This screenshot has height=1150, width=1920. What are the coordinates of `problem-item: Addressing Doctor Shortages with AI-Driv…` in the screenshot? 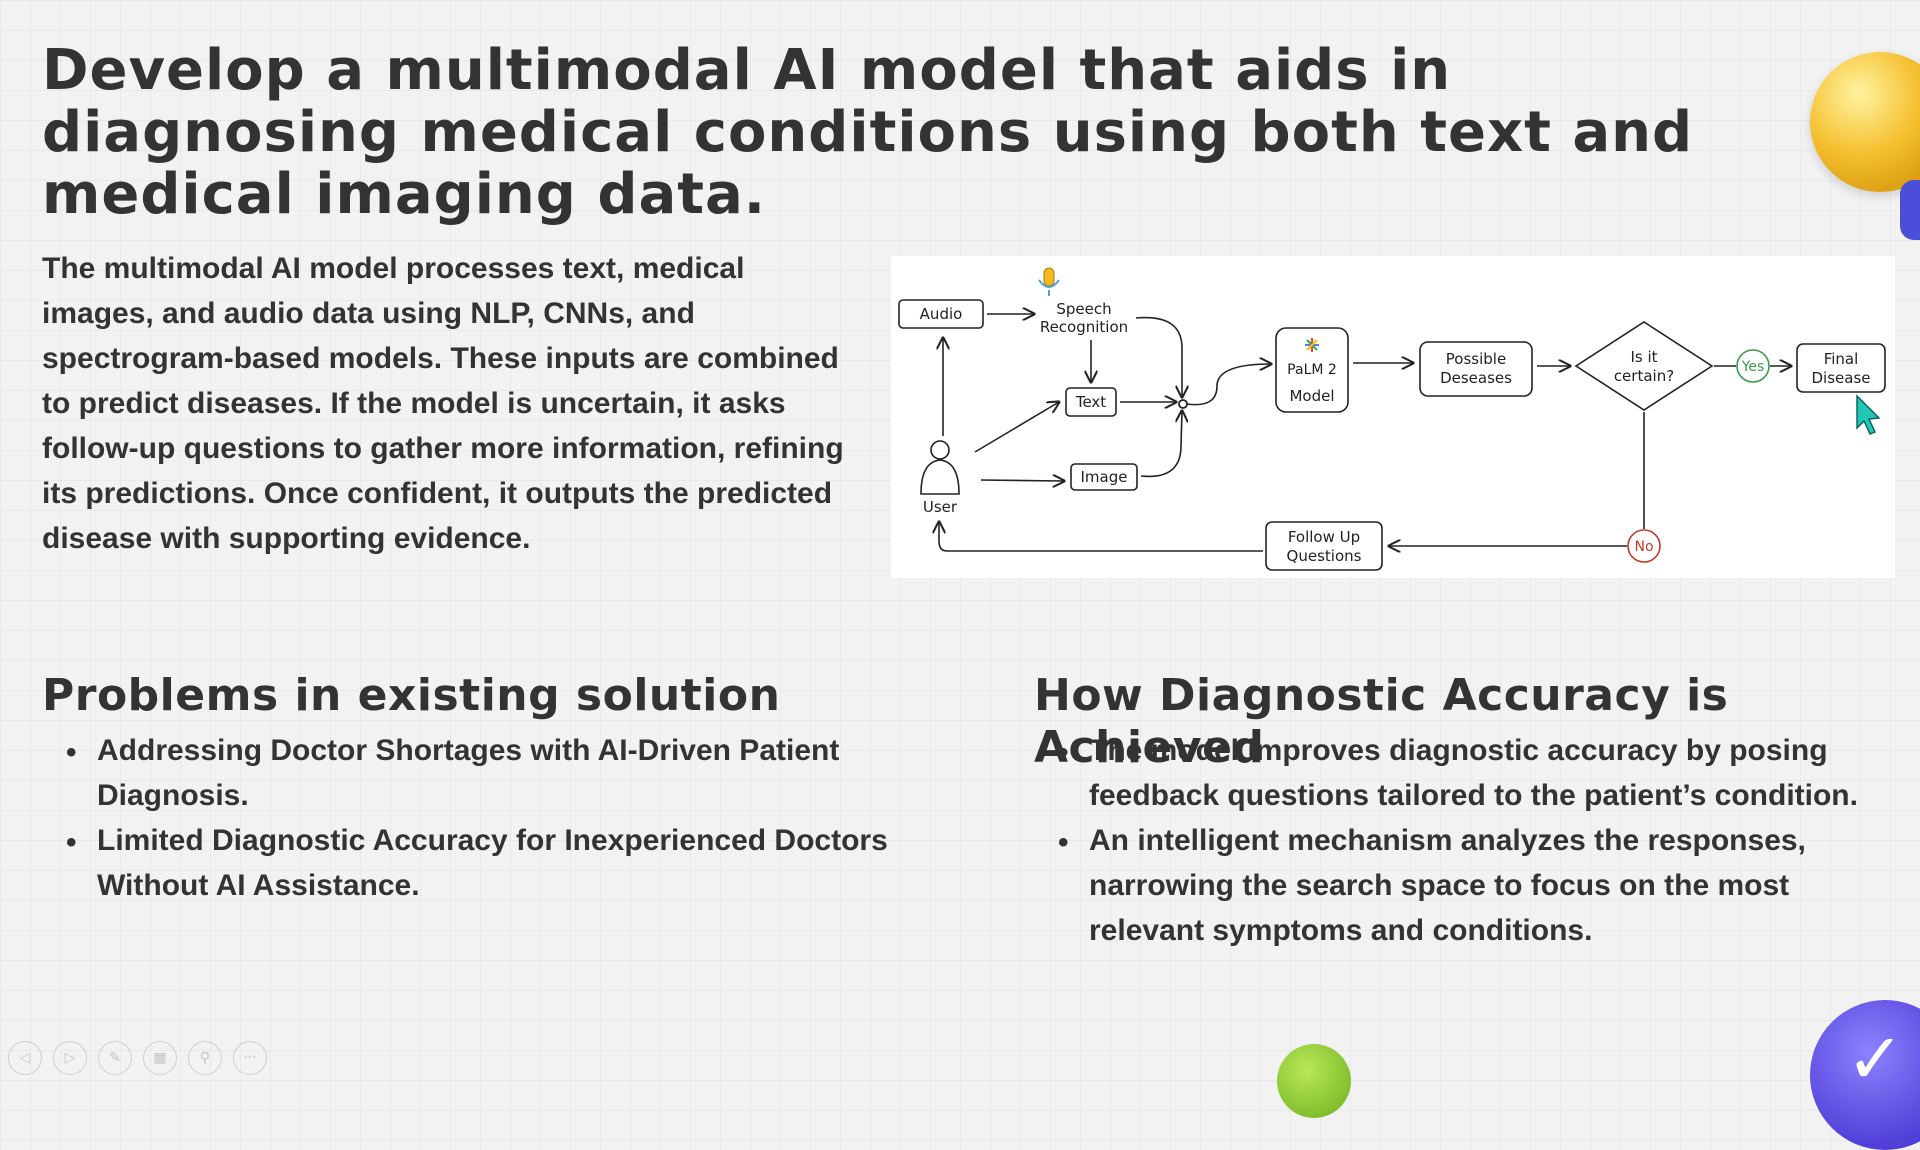 It's located at (487, 773).